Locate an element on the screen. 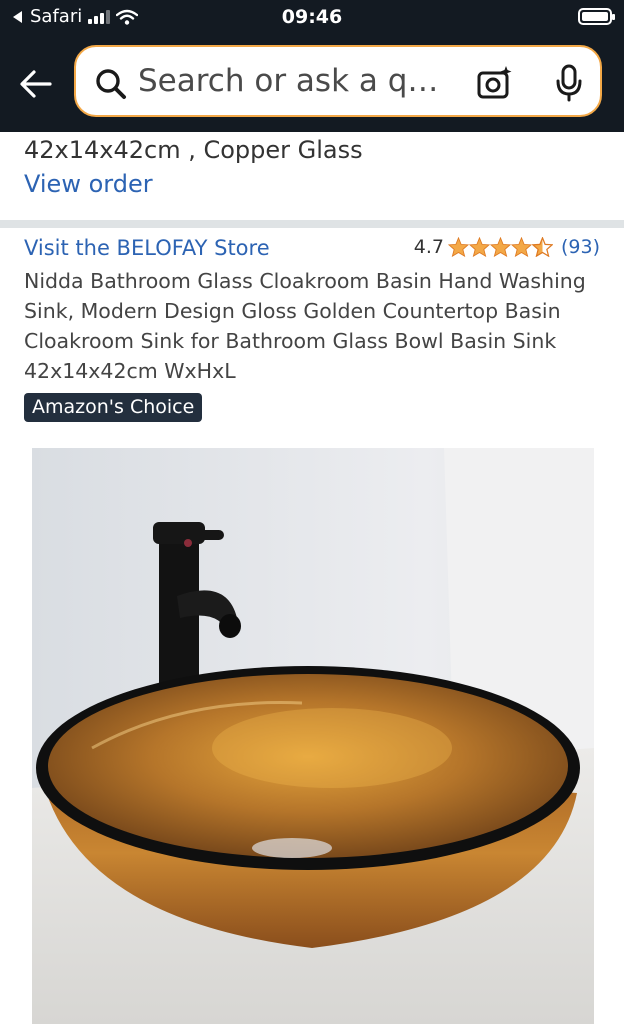  previous-item-description: 42x14x42cm , Copper Glass is located at coordinates (193, 150).